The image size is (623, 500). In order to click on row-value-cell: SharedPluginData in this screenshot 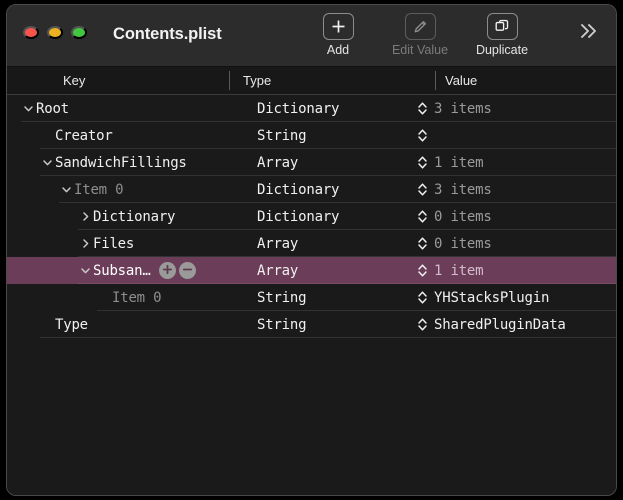, I will do `click(491, 324)`.